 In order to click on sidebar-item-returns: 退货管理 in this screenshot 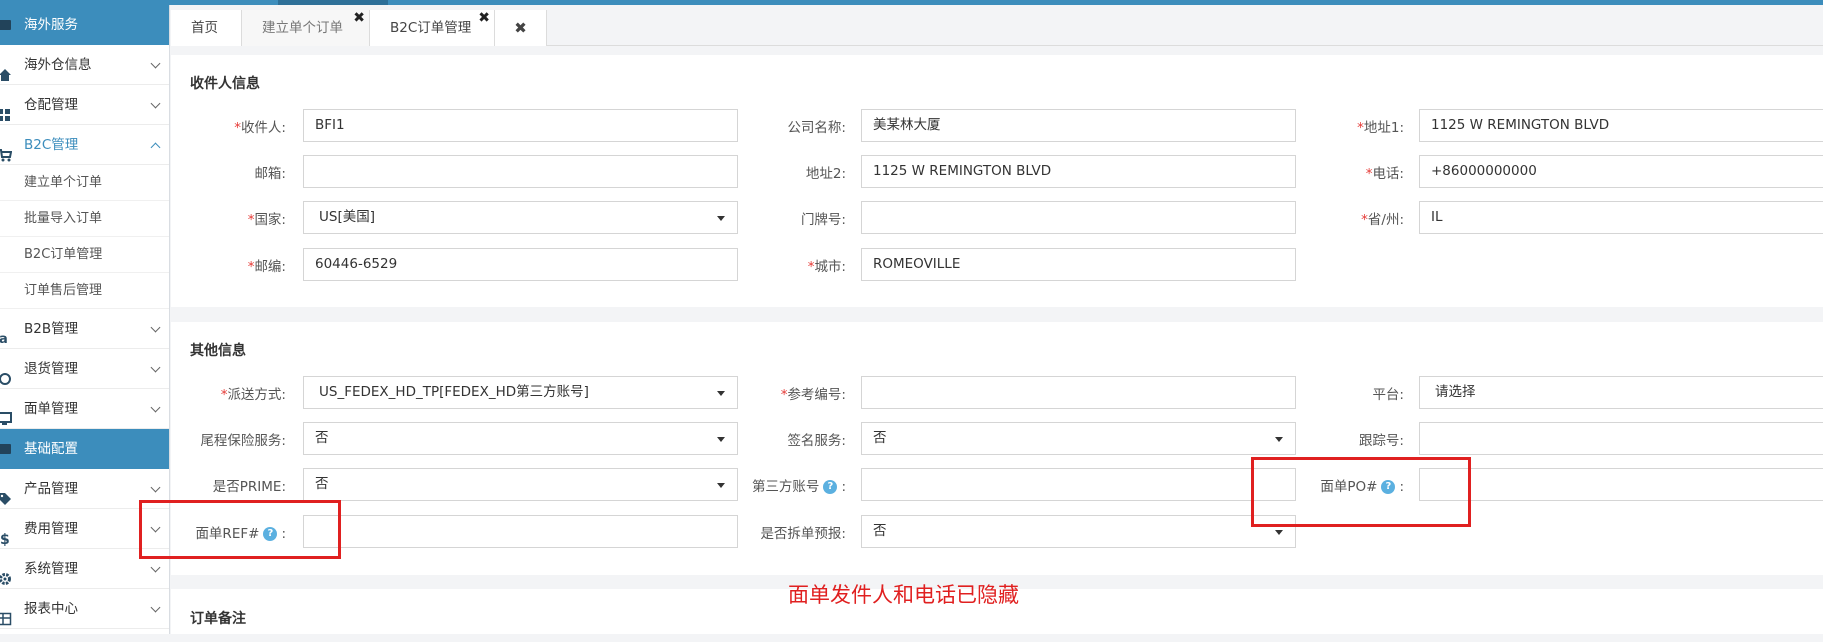, I will do `click(84, 369)`.